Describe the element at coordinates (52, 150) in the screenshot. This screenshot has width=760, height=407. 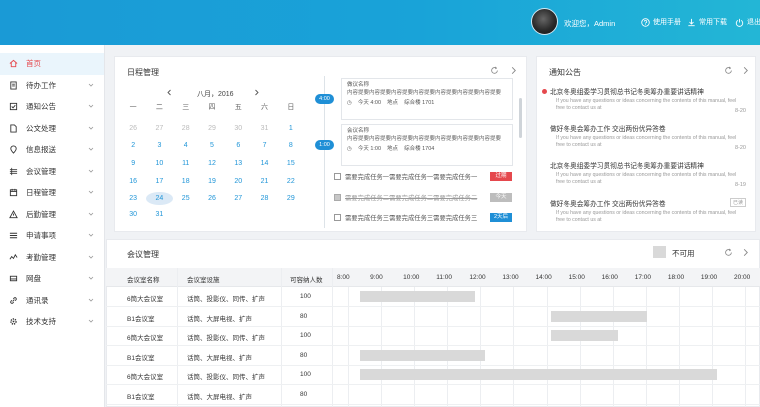
I see `sidebar-item-report: 信息报送` at that location.